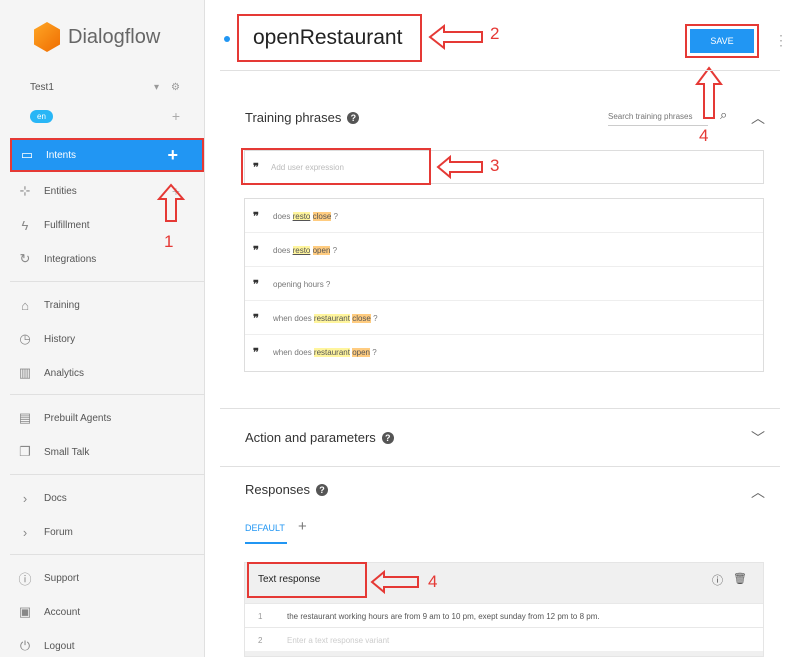 Image resolution: width=800 pixels, height=657 pixels. Describe the element at coordinates (107, 155) in the screenshot. I see `sidebar-item-intents: ▭ Intents +` at that location.